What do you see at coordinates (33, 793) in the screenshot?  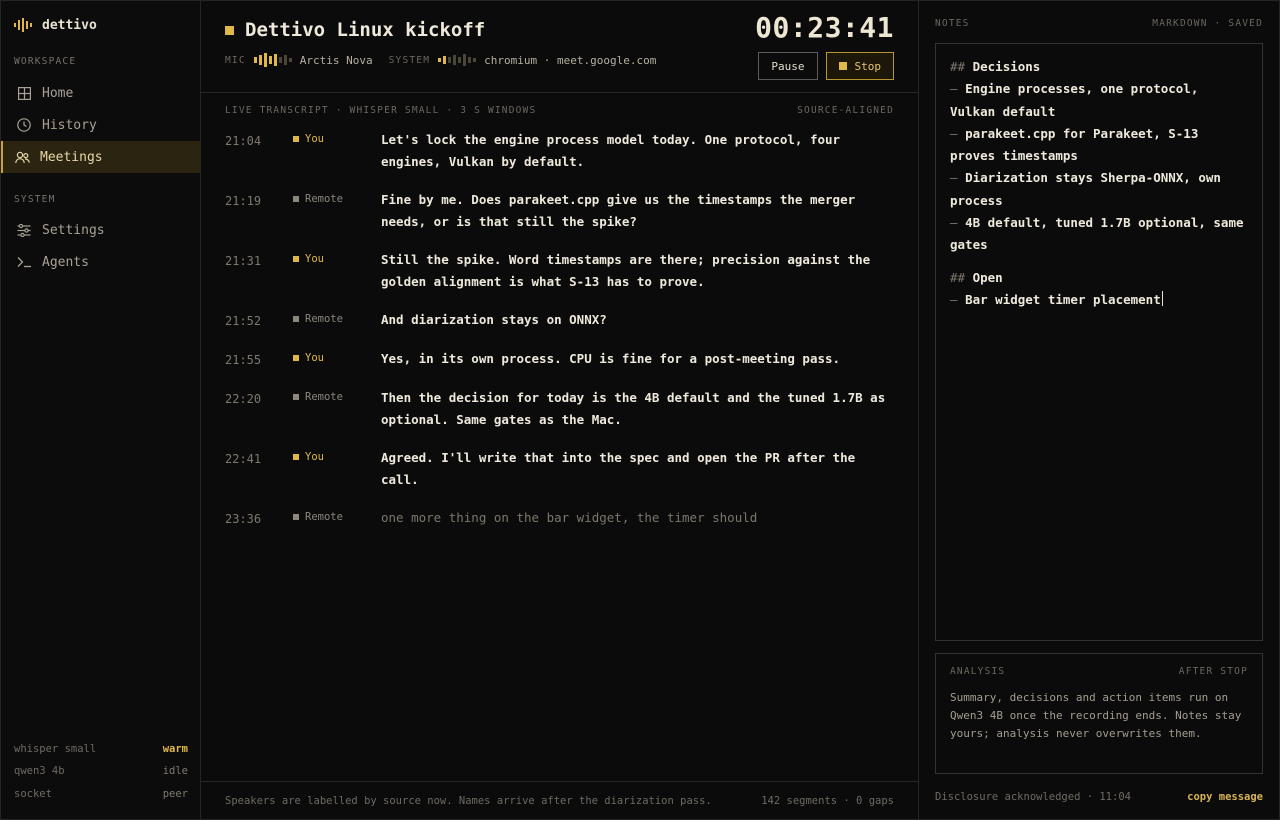 I see `status-name: socket` at bounding box center [33, 793].